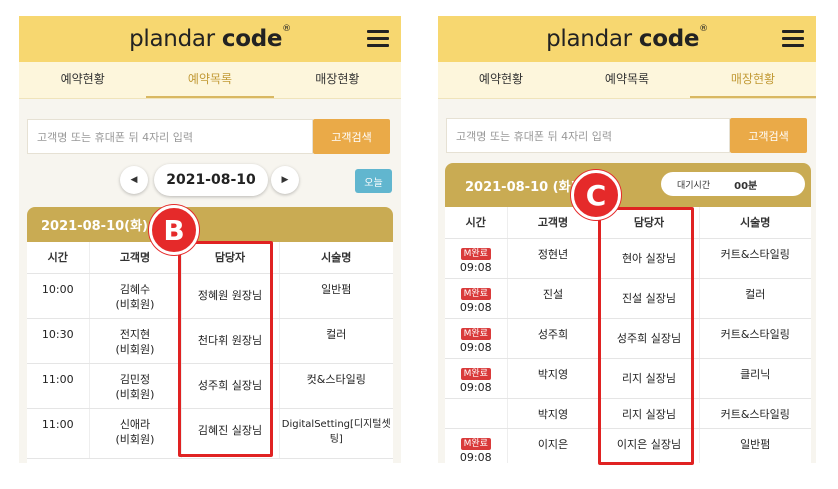  What do you see at coordinates (373, 181) in the screenshot?
I see `today-button: 오늘` at bounding box center [373, 181].